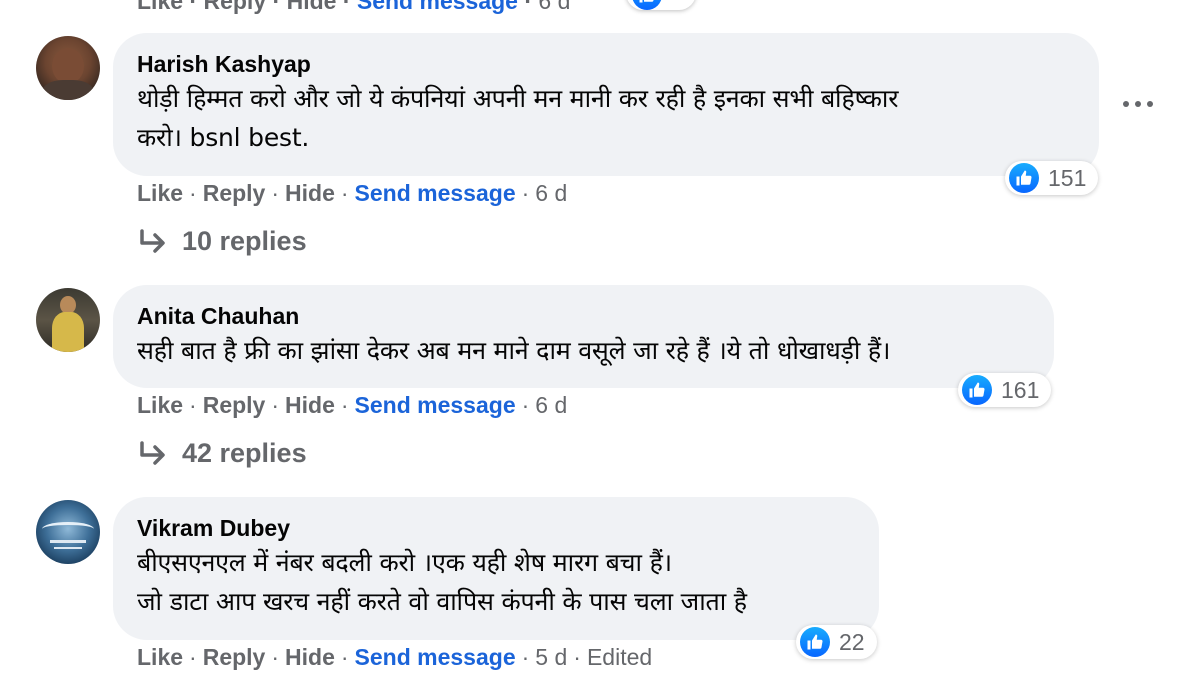  What do you see at coordinates (223, 137) in the screenshot?
I see `comment-text-line: करो। bsnl best.` at bounding box center [223, 137].